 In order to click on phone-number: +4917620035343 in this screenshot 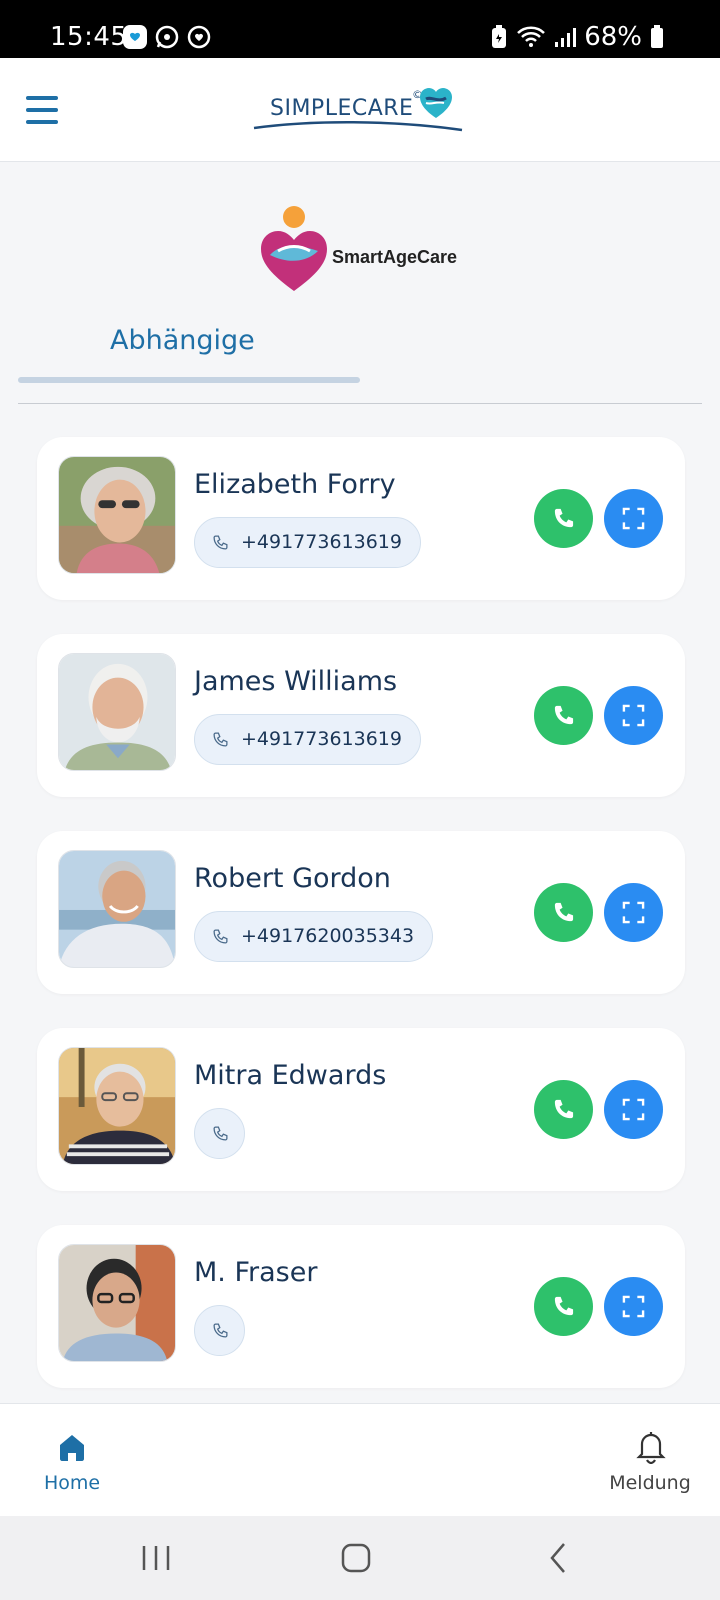, I will do `click(328, 936)`.